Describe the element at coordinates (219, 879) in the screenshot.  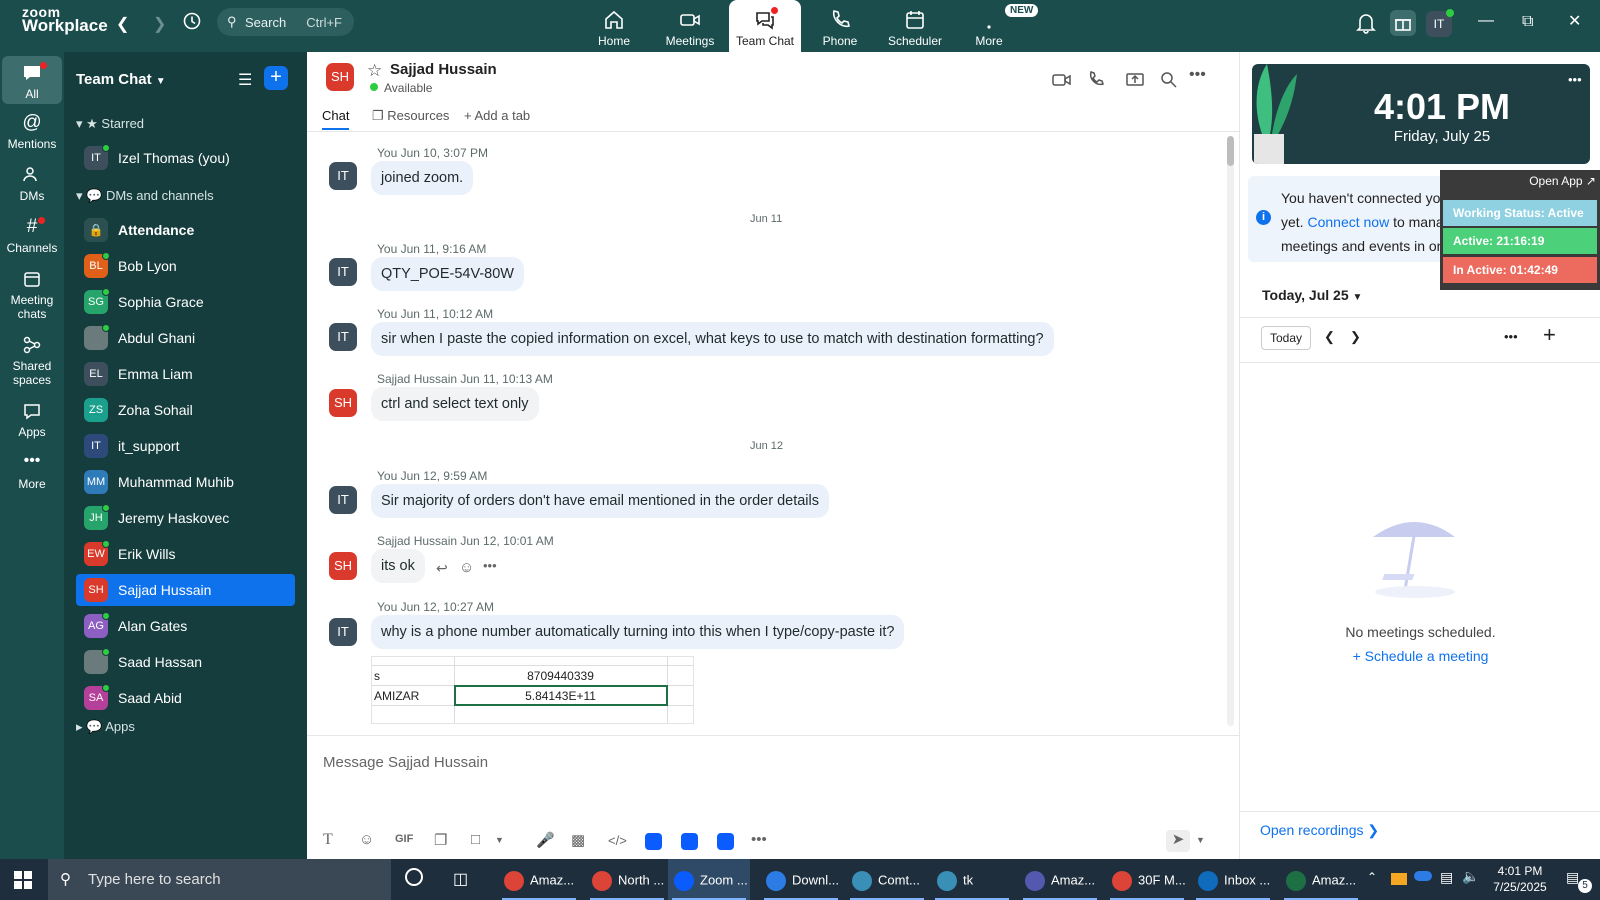
I see `taskbar-search: ⚲ Type here to search` at that location.